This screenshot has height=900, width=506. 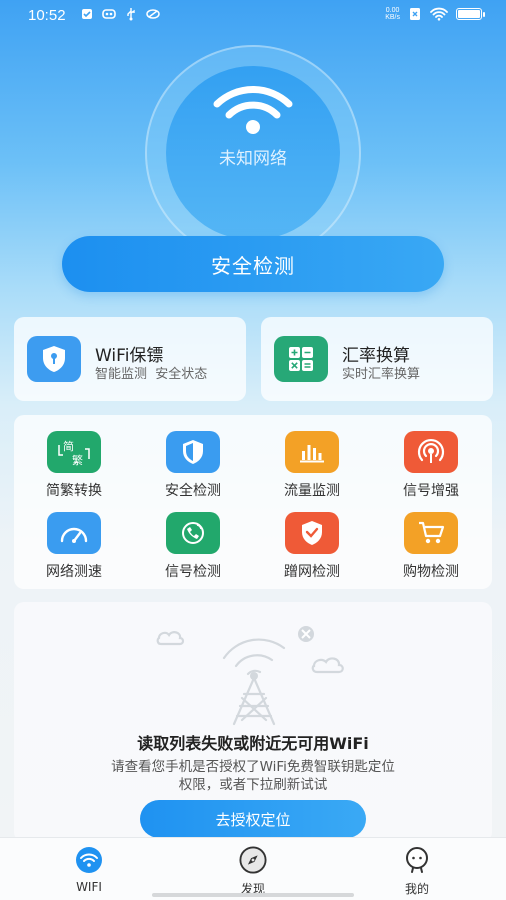 I want to click on tool-speed-test: 网络测速, so click(x=74, y=546).